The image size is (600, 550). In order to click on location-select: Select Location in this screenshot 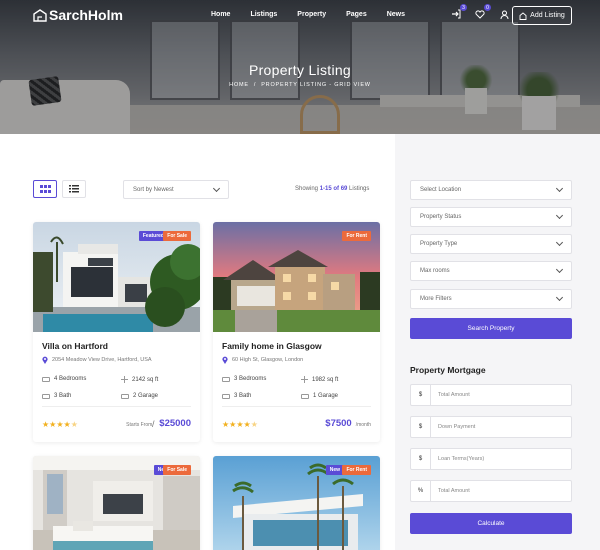, I will do `click(491, 190)`.